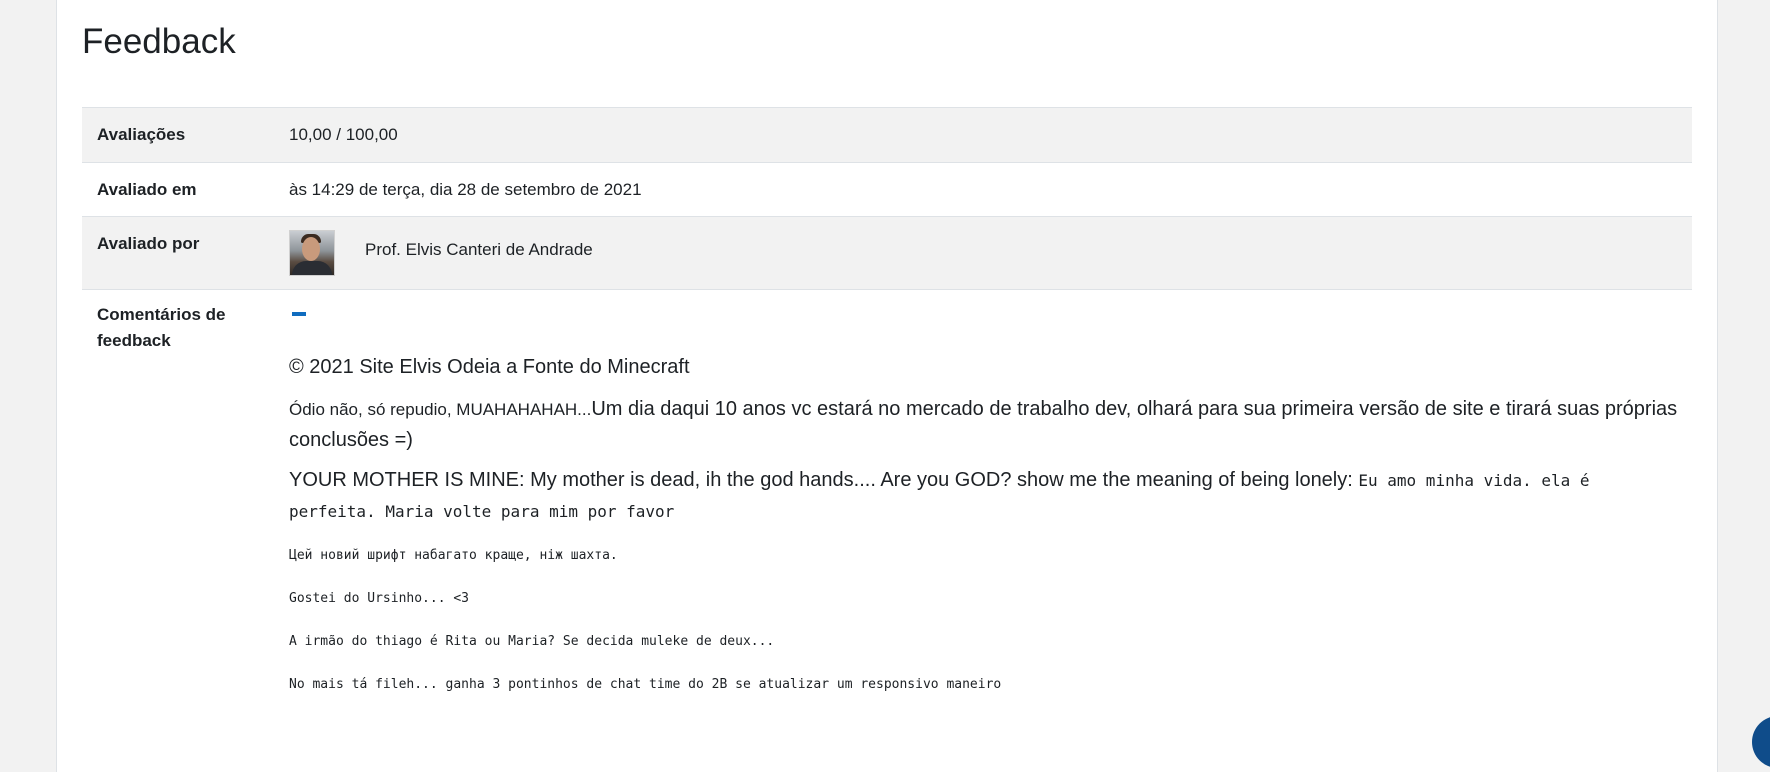 Image resolution: width=1770 pixels, height=772 pixels. I want to click on grade-label: Avaliações, so click(141, 134).